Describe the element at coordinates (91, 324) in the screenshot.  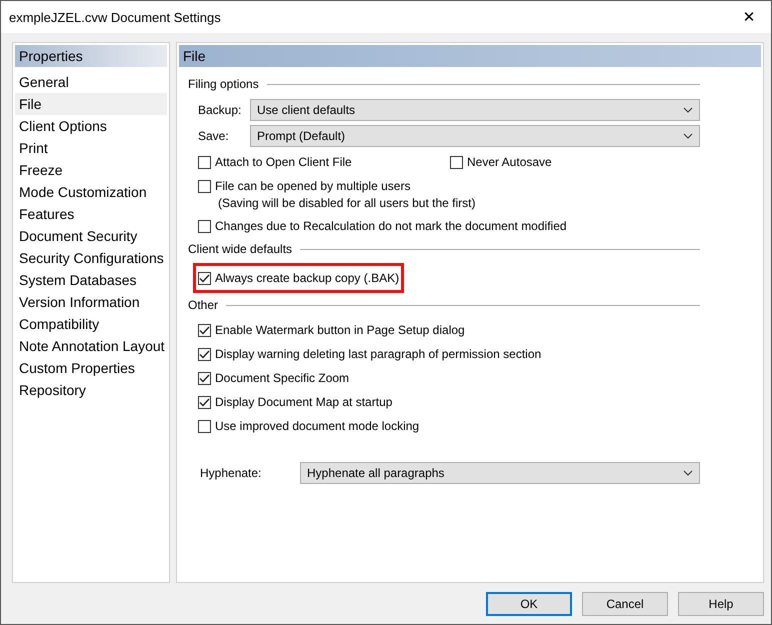
I see `sidebar-item: Compatibility` at that location.